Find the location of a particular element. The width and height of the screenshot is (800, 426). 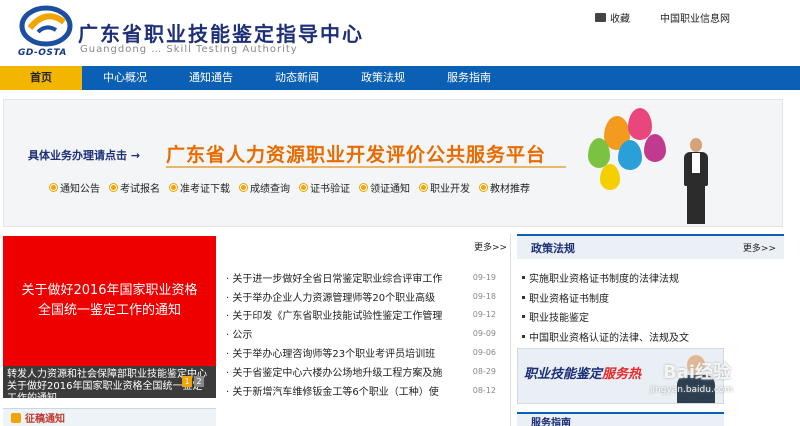

banner-link-registration: 考试报名 is located at coordinates (135, 187).